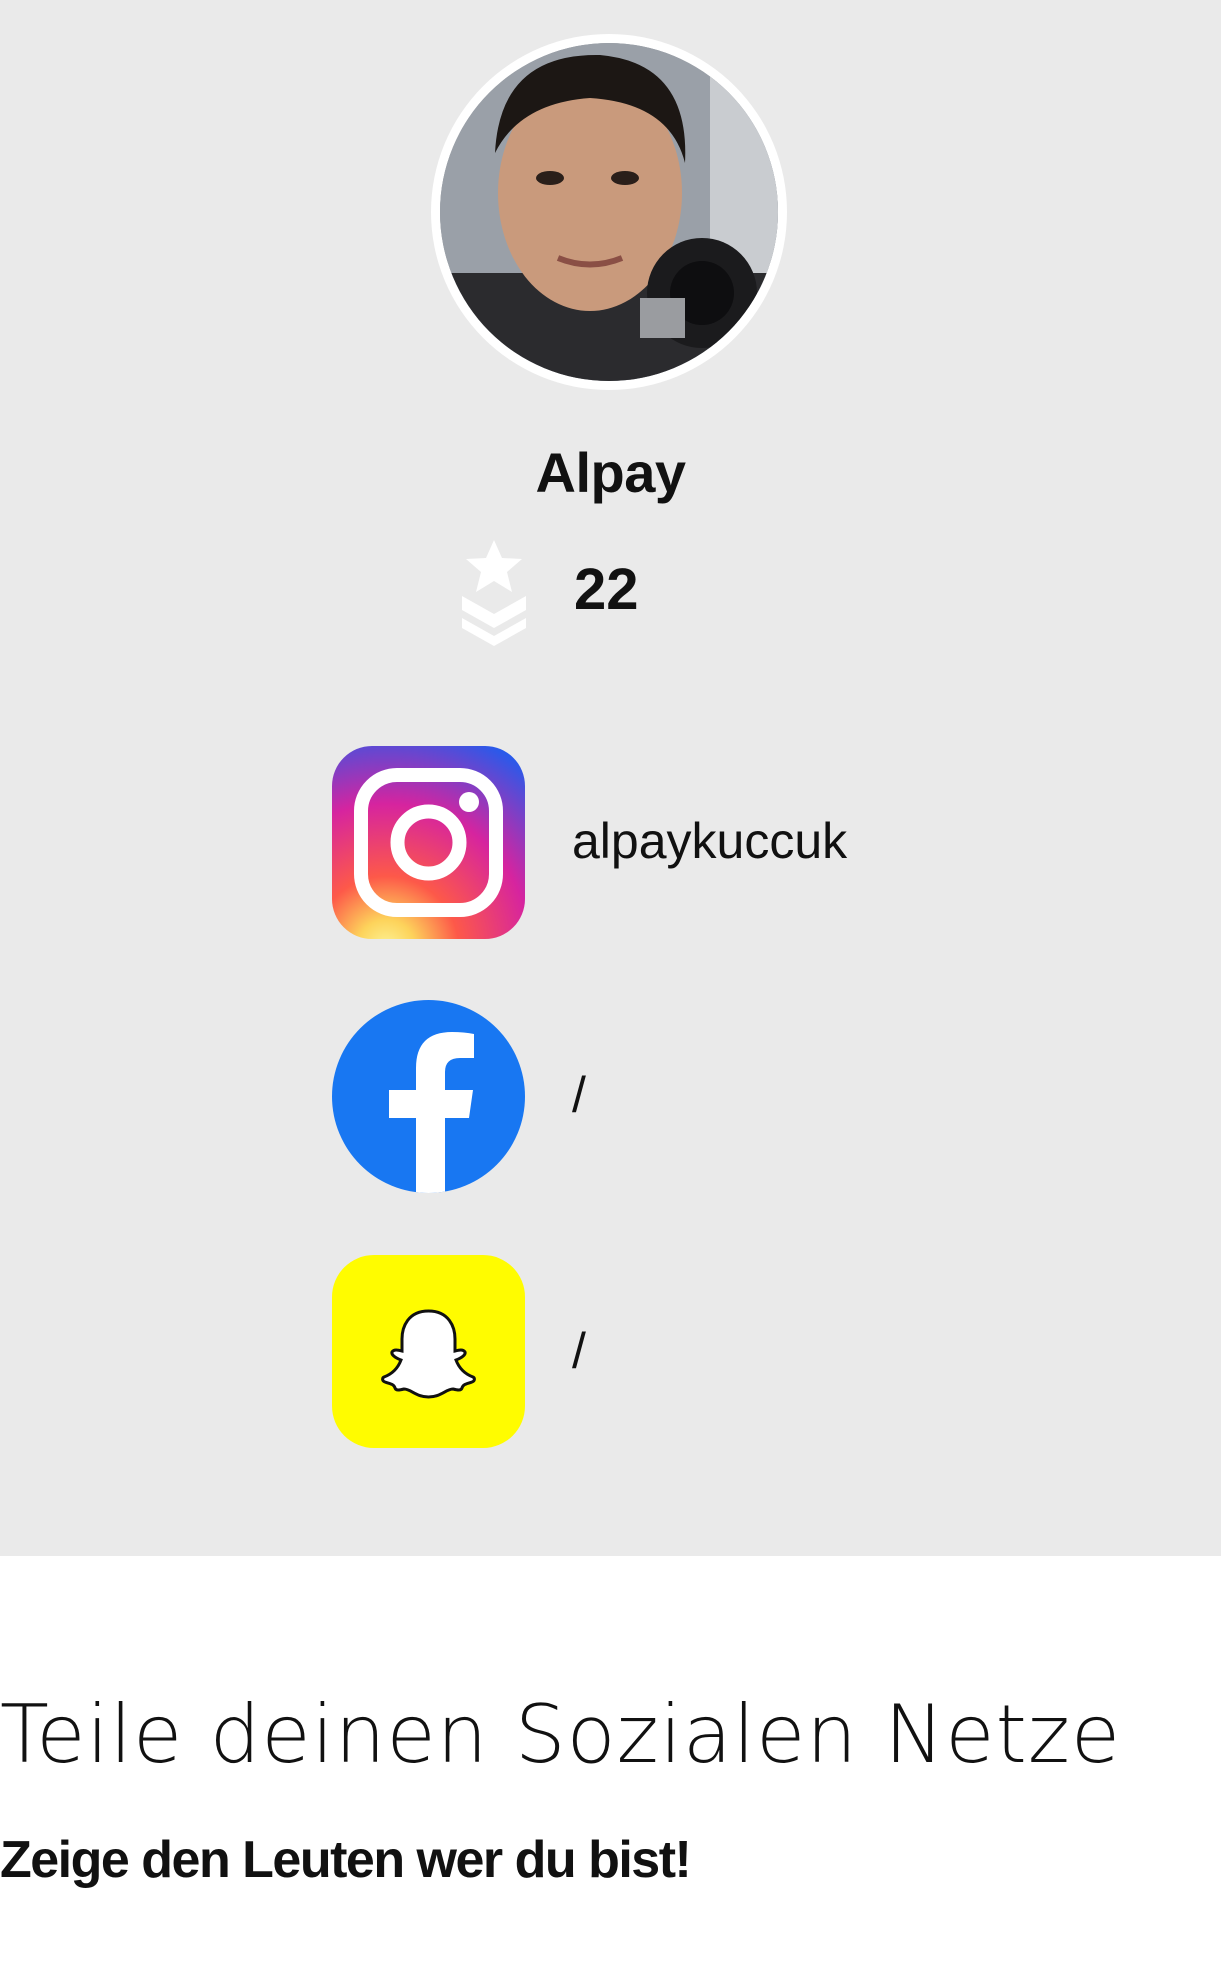 This screenshot has width=1221, height=1981. What do you see at coordinates (428, 842) in the screenshot?
I see `instagram-icon` at bounding box center [428, 842].